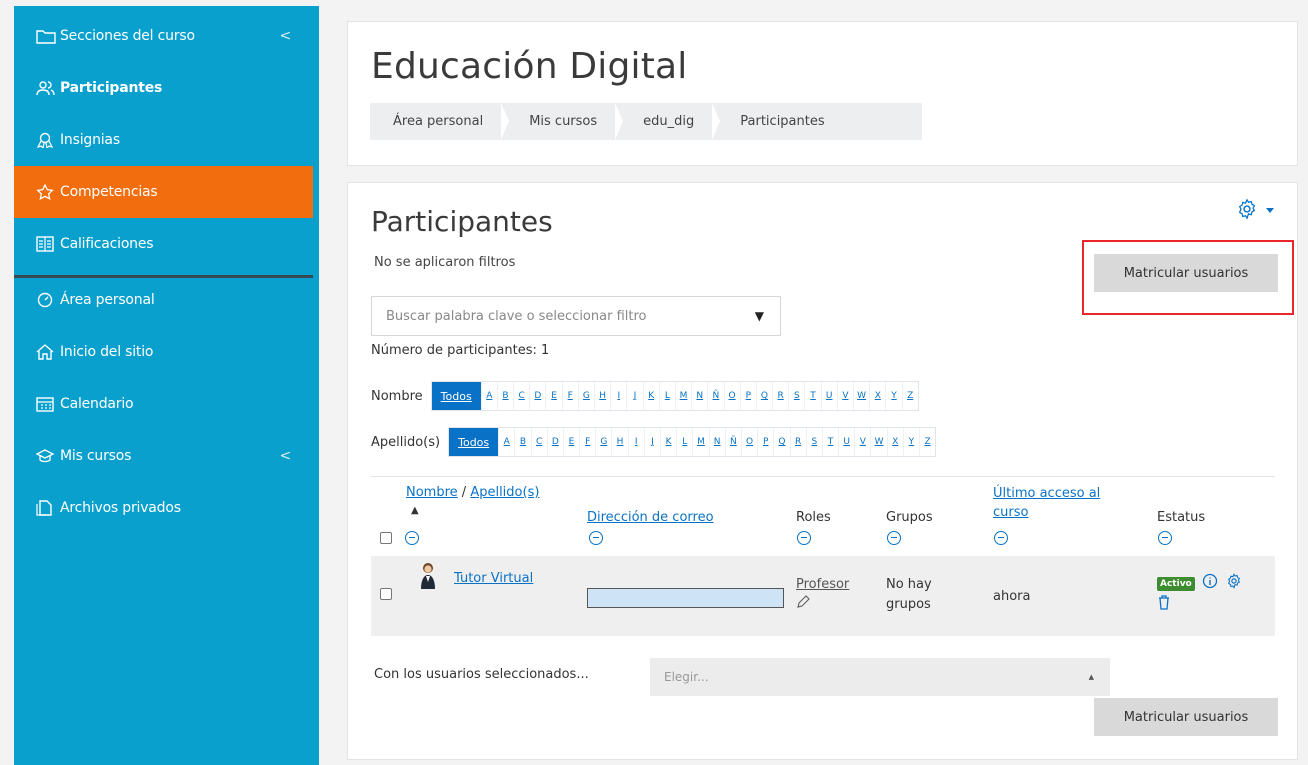  Describe the element at coordinates (163, 192) in the screenshot. I see `sidebar-item-competencias: Competencias` at that location.